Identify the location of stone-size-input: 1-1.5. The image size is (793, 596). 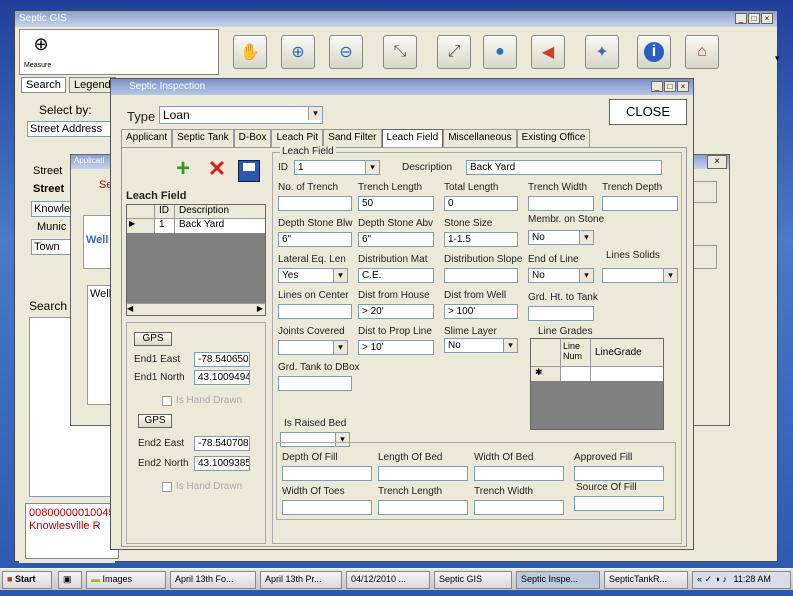
(481, 239).